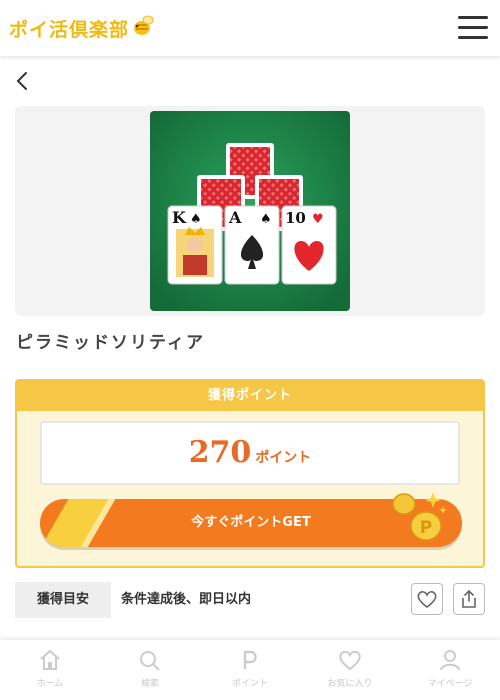  I want to click on page-title: ピラミッドソリティア, so click(110, 343).